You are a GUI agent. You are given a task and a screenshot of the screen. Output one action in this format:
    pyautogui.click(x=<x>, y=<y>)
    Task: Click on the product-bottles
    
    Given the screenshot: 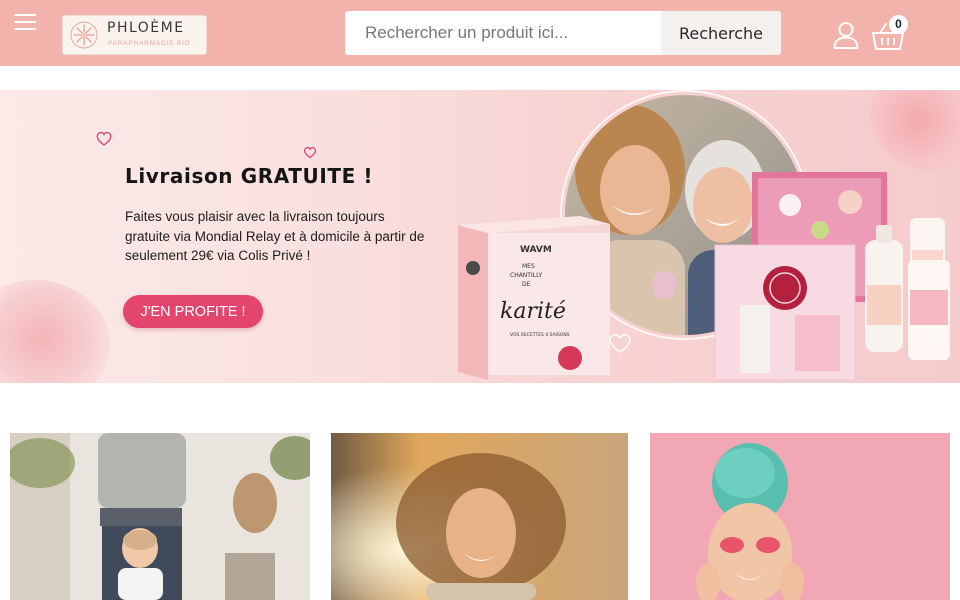 What is the action you would take?
    pyautogui.click(x=907, y=289)
    